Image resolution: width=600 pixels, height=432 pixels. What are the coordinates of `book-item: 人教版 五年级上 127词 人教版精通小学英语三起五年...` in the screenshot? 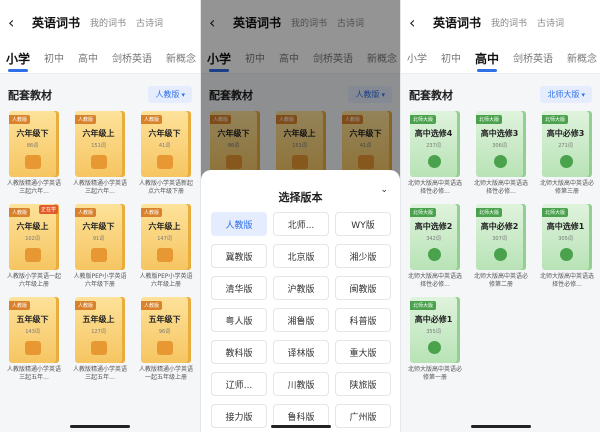 It's located at (100, 339).